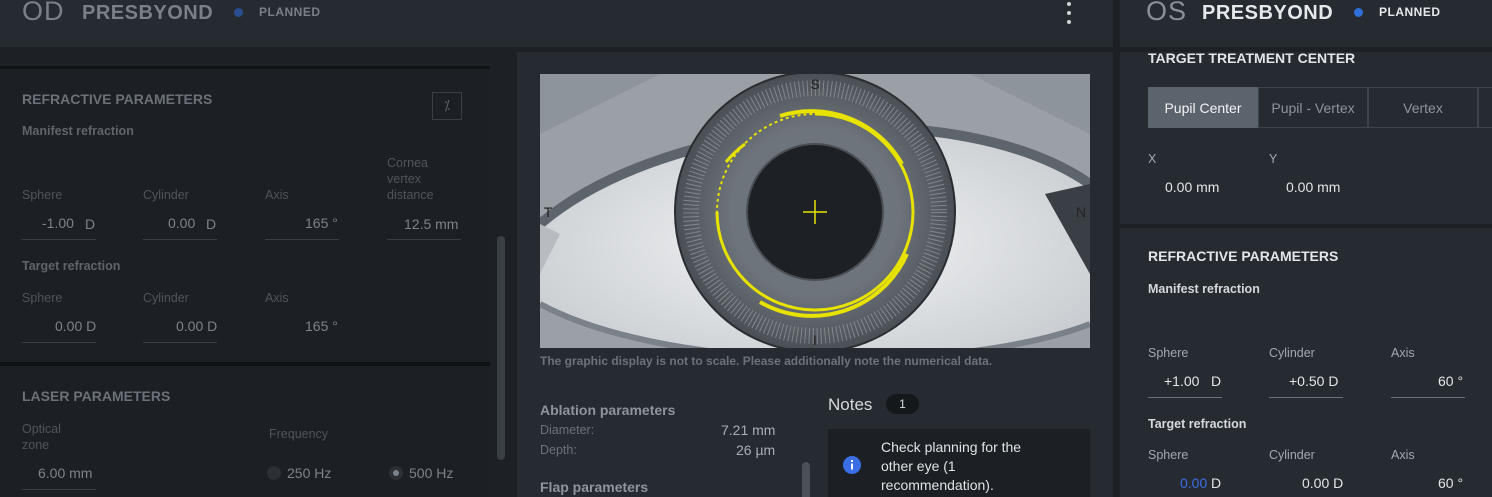 The image size is (1492, 497). Describe the element at coordinates (166, 298) in the screenshot. I see `od-target-cylinder-label: Cylinder` at that location.